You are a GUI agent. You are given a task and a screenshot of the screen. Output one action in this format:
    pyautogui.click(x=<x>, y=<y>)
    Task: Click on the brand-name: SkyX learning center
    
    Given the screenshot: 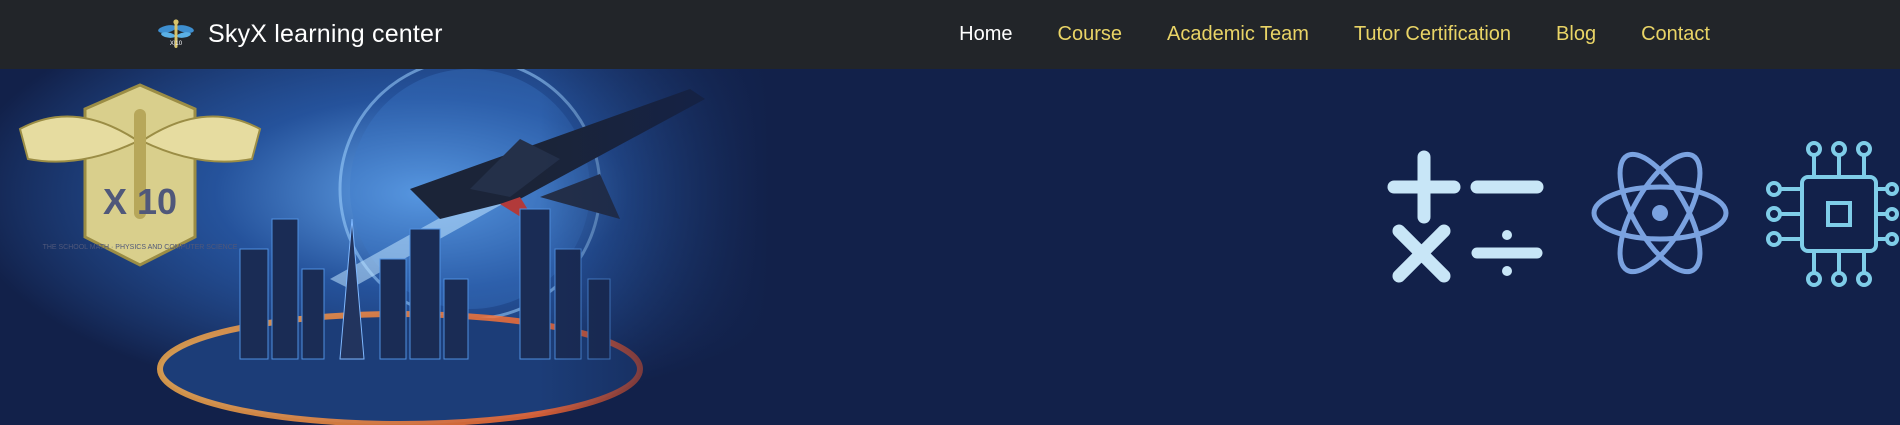 What is the action you would take?
    pyautogui.click(x=325, y=33)
    